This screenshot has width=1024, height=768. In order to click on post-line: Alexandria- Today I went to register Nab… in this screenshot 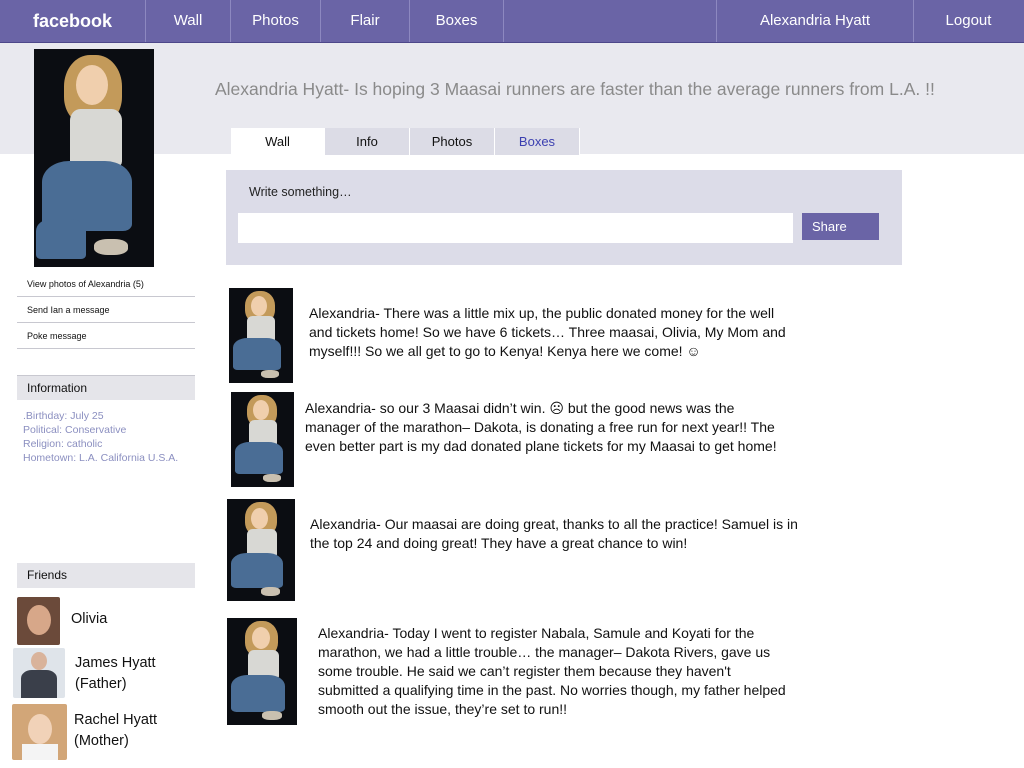, I will do `click(536, 633)`.